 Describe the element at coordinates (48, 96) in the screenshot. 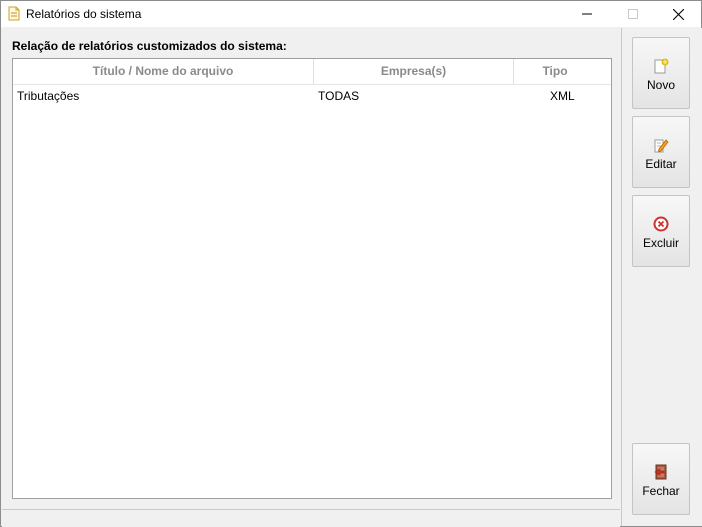

I see `cell-title: Tributações` at that location.